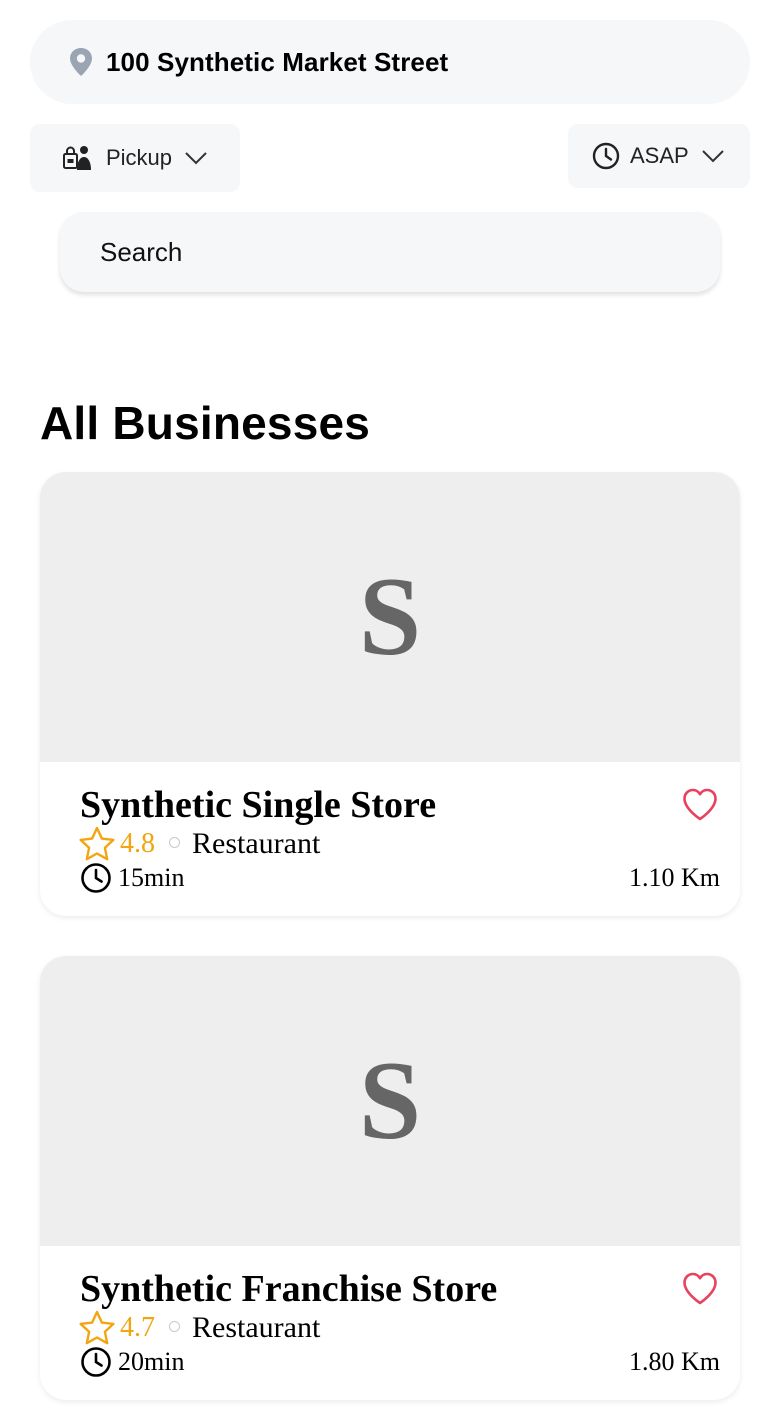  Describe the element at coordinates (399, 1328) in the screenshot. I see `business-meta: 4.7 Restaurant` at that location.